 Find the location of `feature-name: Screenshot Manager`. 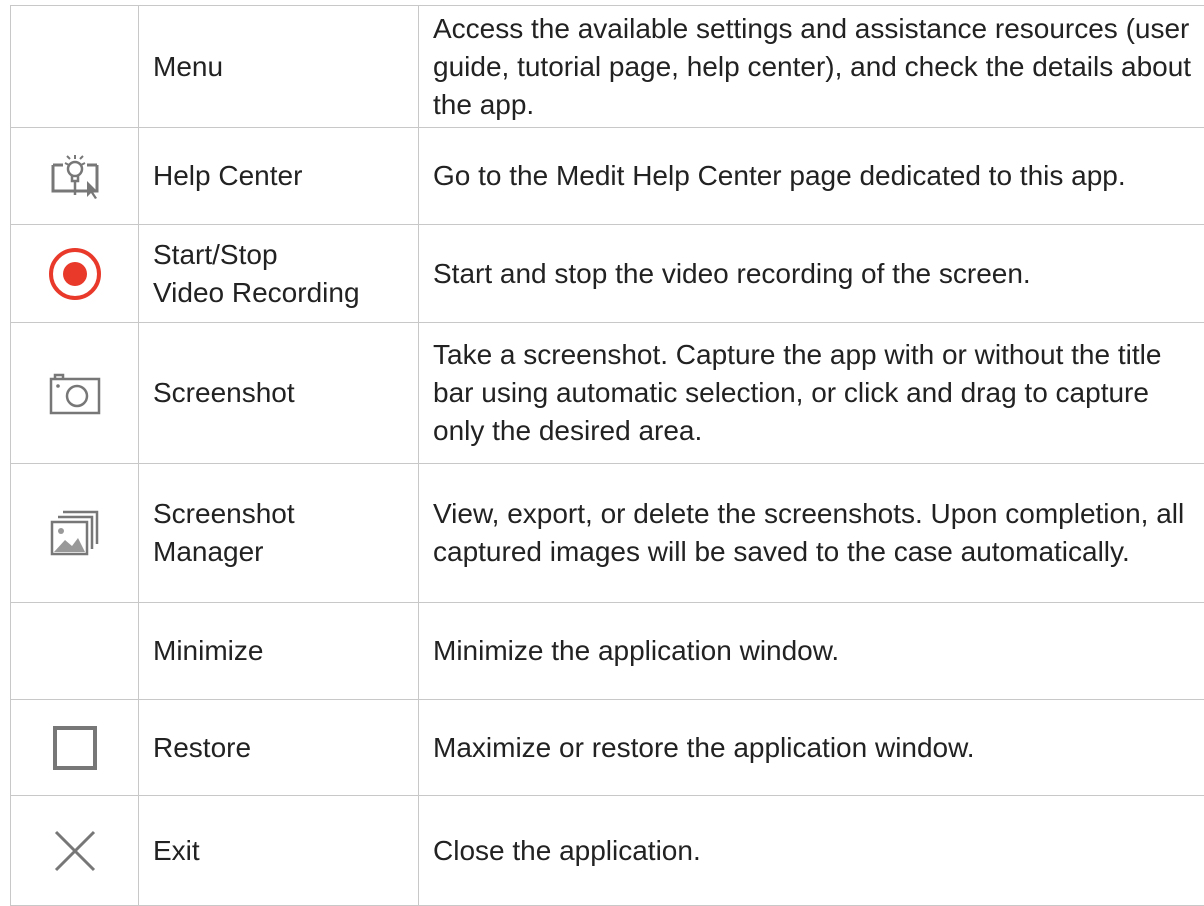

feature-name: Screenshot Manager is located at coordinates (279, 533).